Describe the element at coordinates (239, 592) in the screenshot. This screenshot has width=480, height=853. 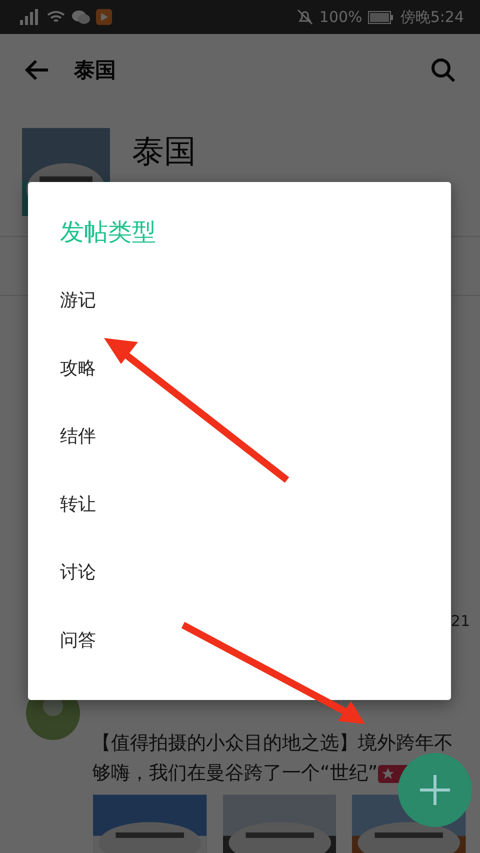
I see `post-type-option: 讨论` at that location.